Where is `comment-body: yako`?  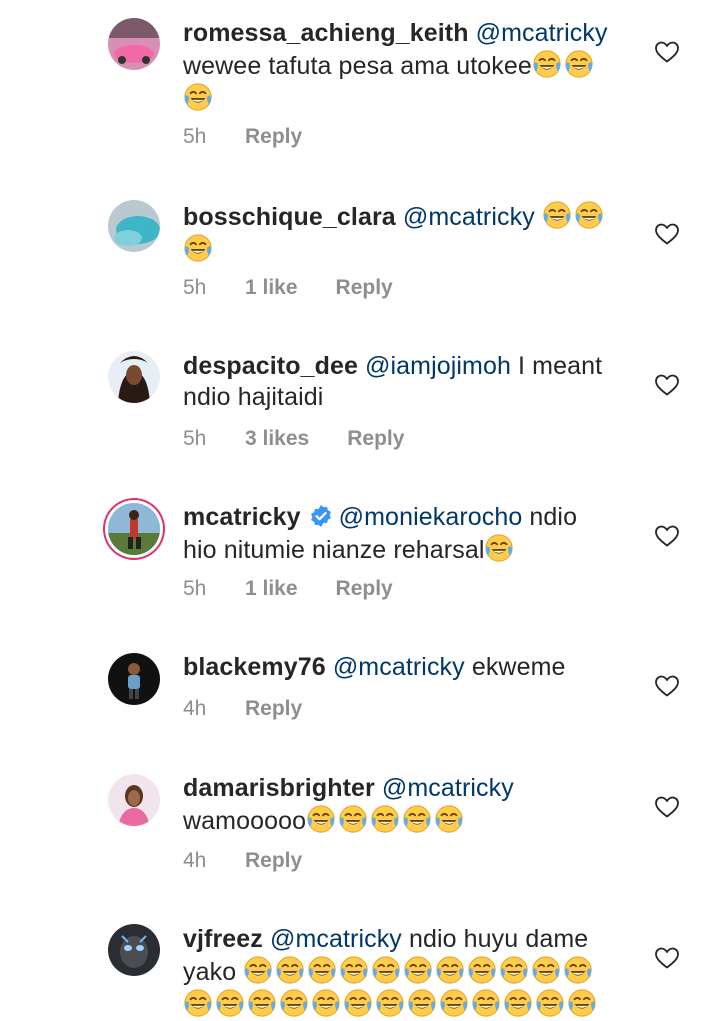 comment-body: yako is located at coordinates (210, 972).